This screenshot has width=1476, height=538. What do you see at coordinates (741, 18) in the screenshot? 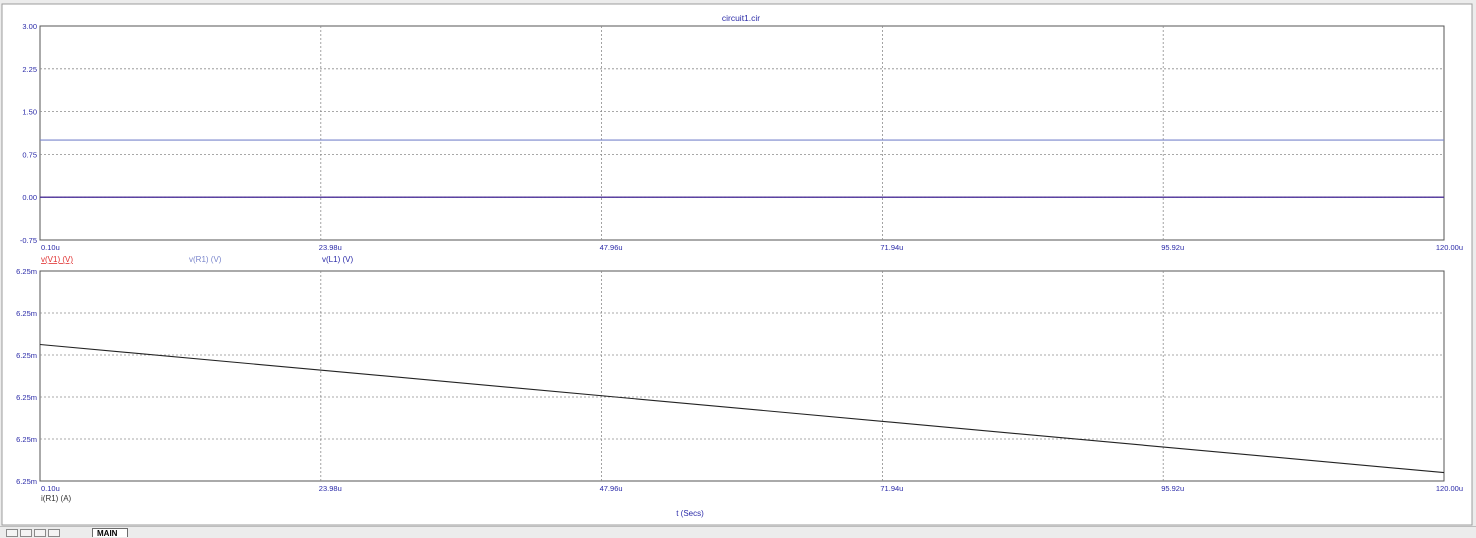
I see `chart-title: circuit1.cir` at bounding box center [741, 18].